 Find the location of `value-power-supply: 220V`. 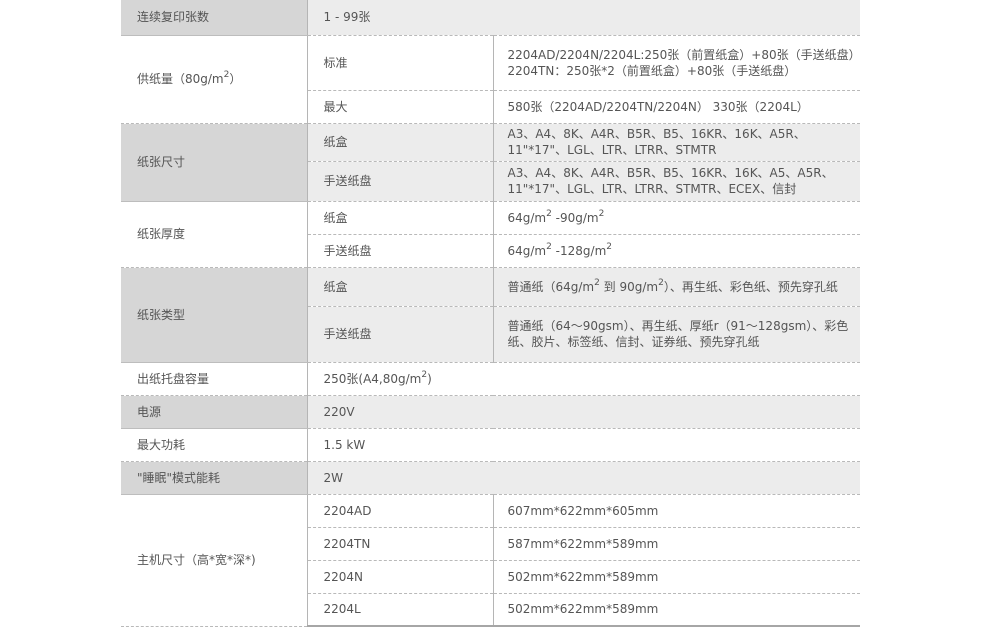

value-power-supply: 220V is located at coordinates (583, 412).